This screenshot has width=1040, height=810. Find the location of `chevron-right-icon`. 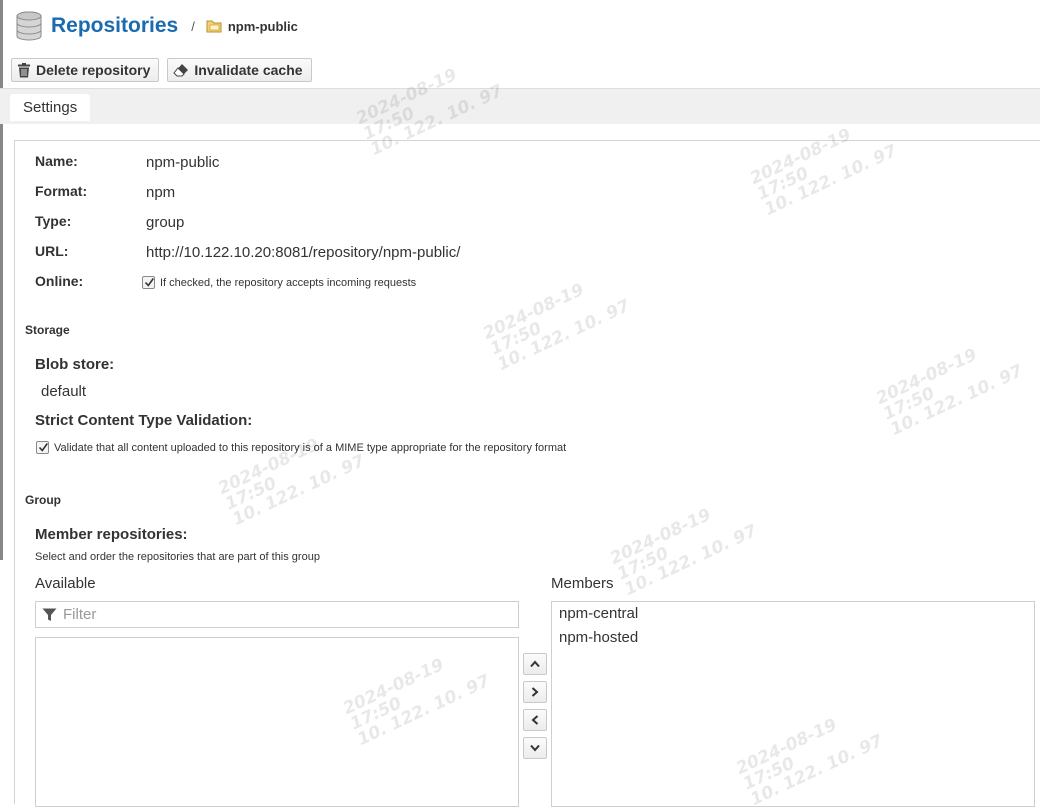

chevron-right-icon is located at coordinates (535, 692).